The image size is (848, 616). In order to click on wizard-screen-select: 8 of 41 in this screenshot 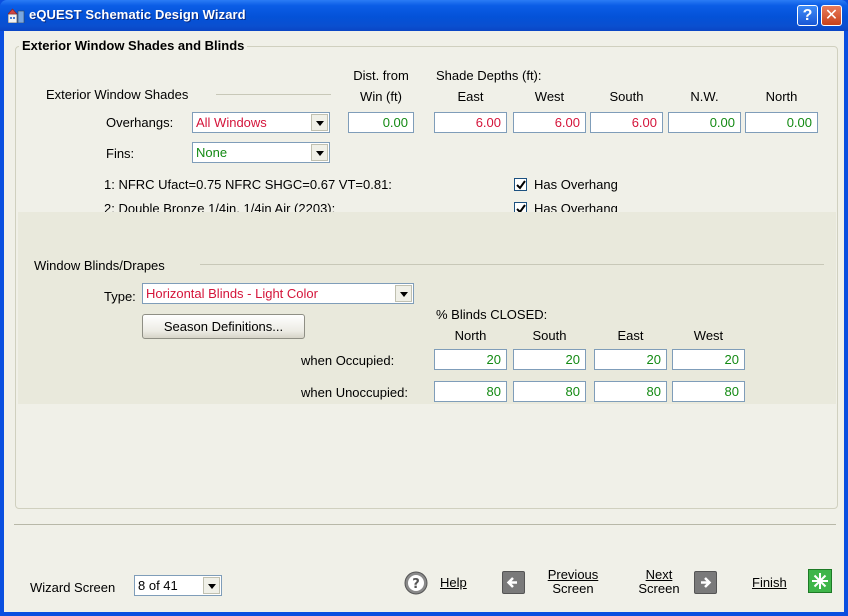, I will do `click(178, 585)`.